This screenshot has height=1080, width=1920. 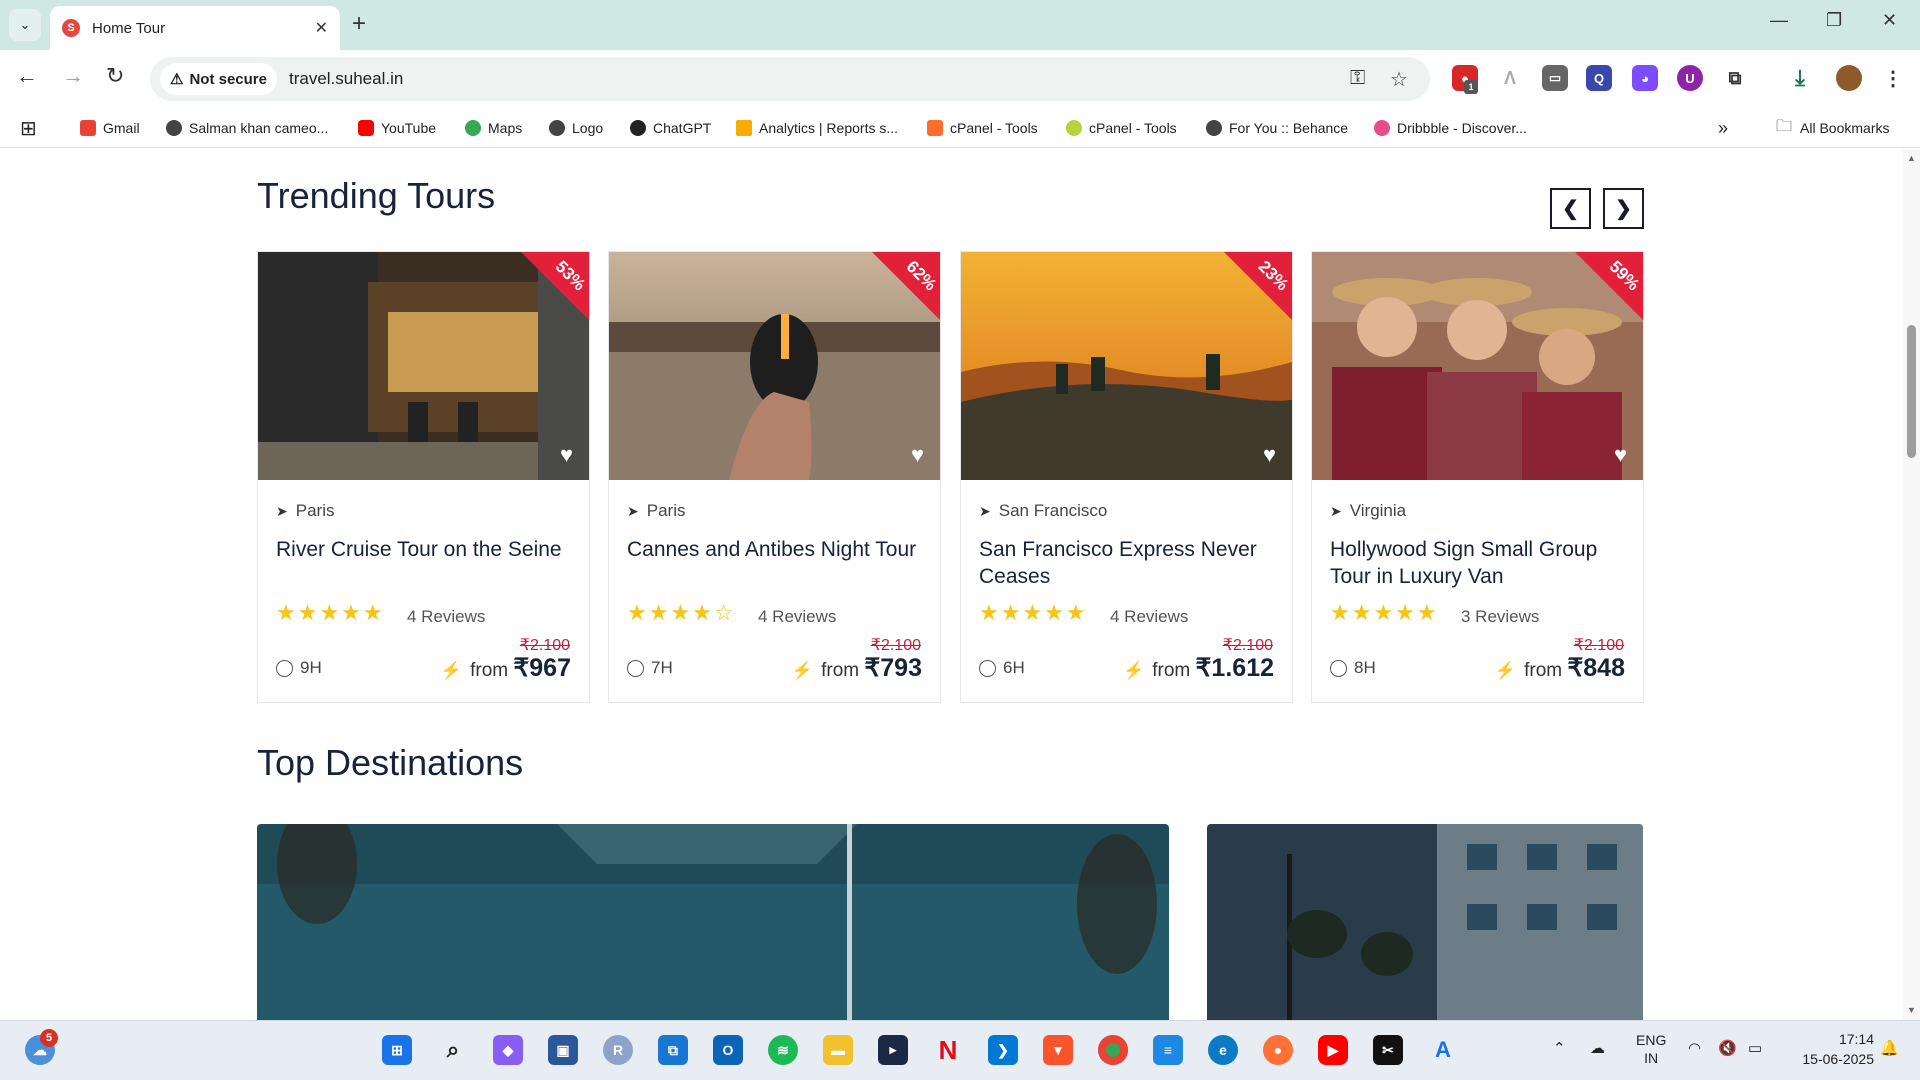 What do you see at coordinates (1113, 1050) in the screenshot?
I see `chrome-icon` at bounding box center [1113, 1050].